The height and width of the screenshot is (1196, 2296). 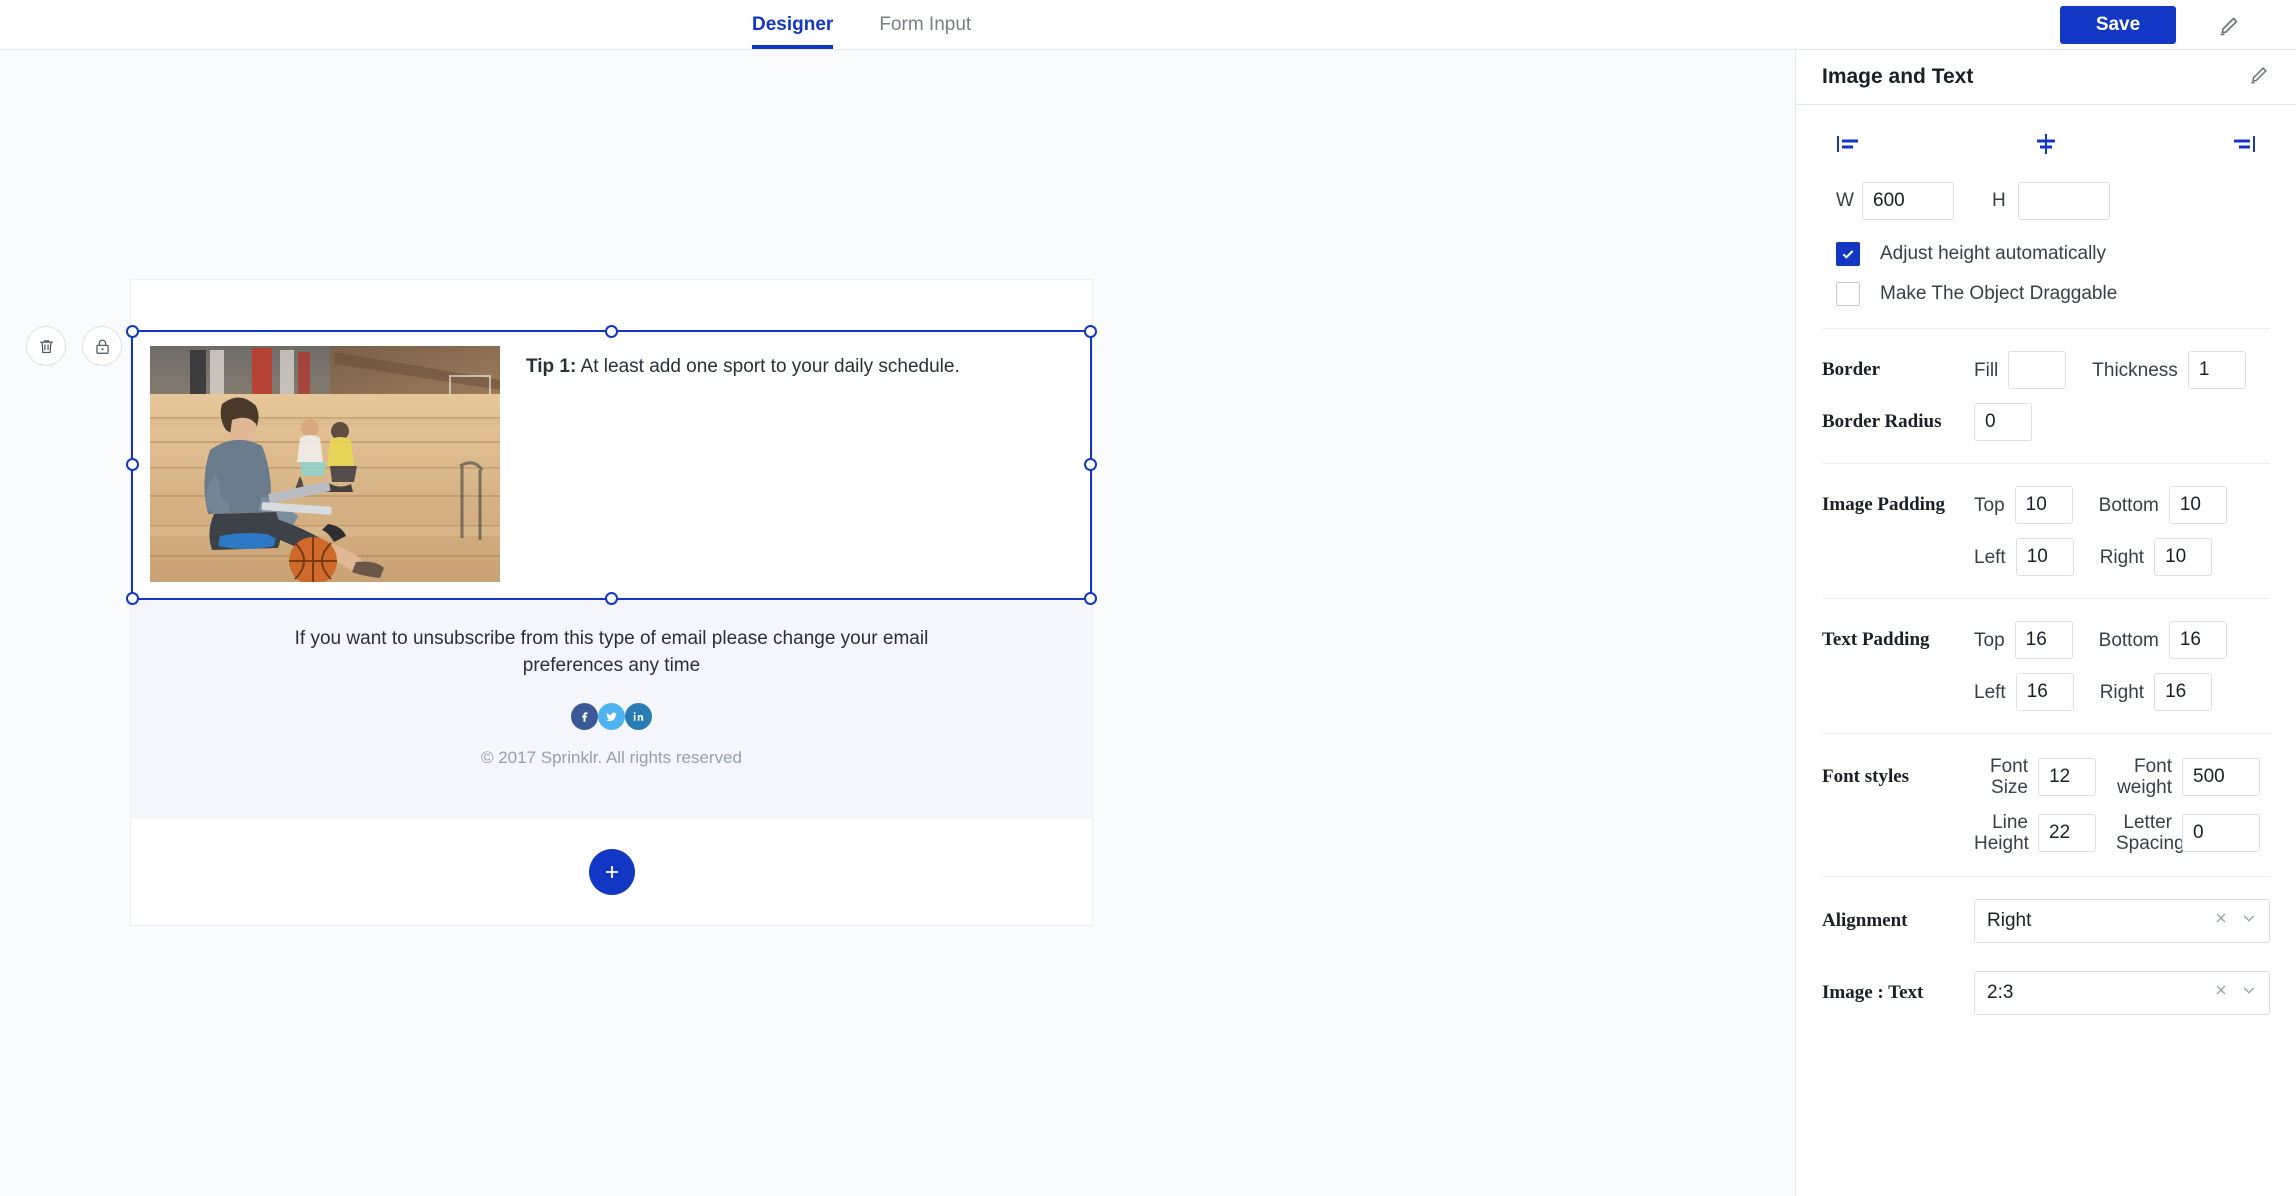 What do you see at coordinates (1090, 331) in the screenshot?
I see `resize-handle-top-right` at bounding box center [1090, 331].